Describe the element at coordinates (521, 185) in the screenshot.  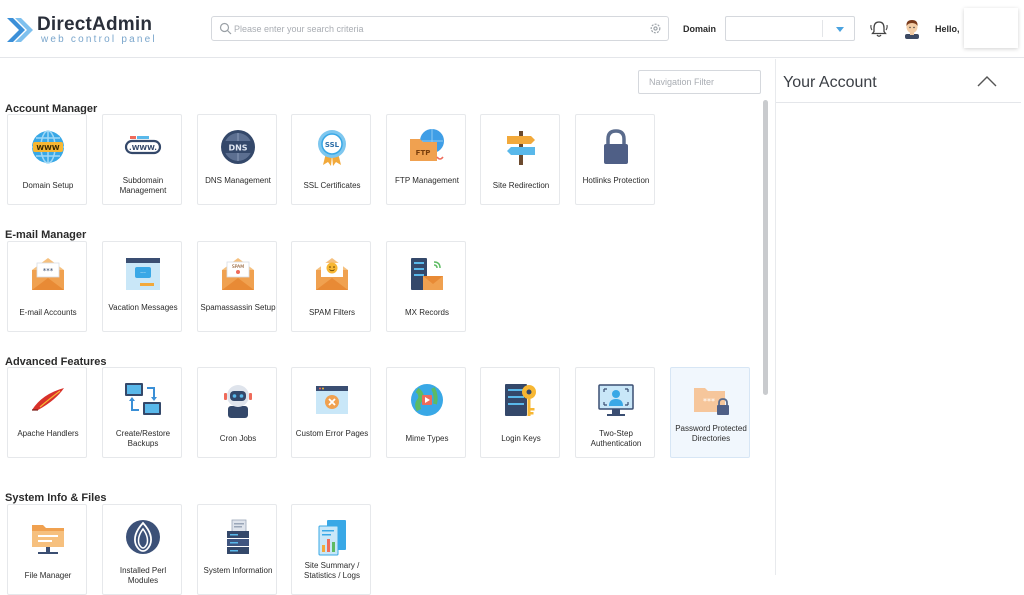
I see `tile-label: Site Redirection` at that location.